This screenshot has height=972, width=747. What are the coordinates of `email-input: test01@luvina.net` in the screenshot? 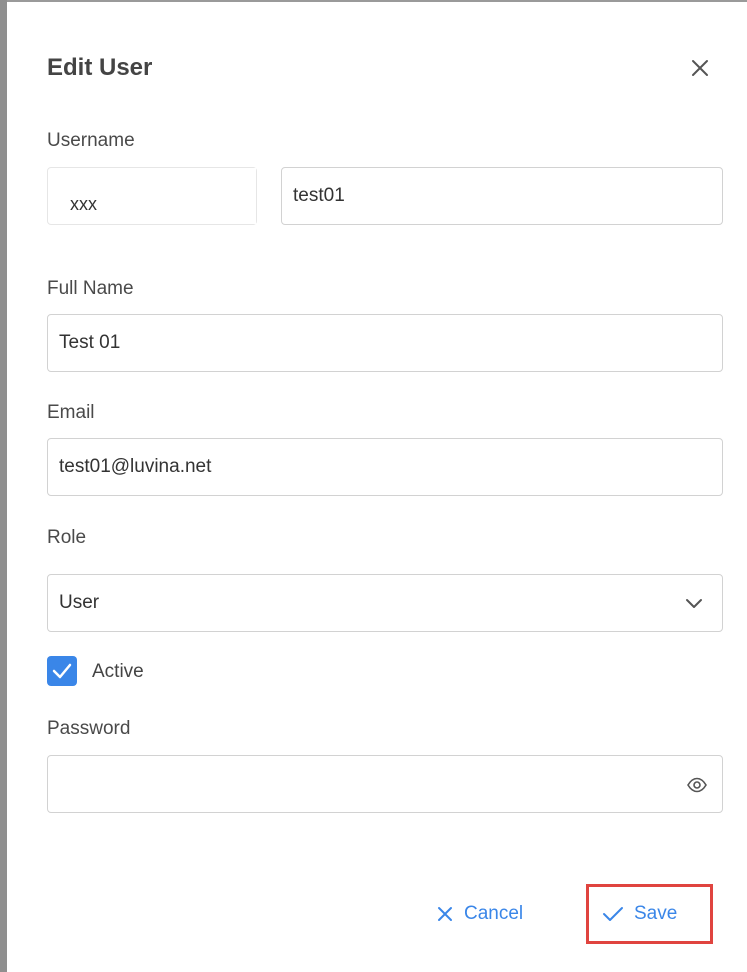 It's located at (385, 467).